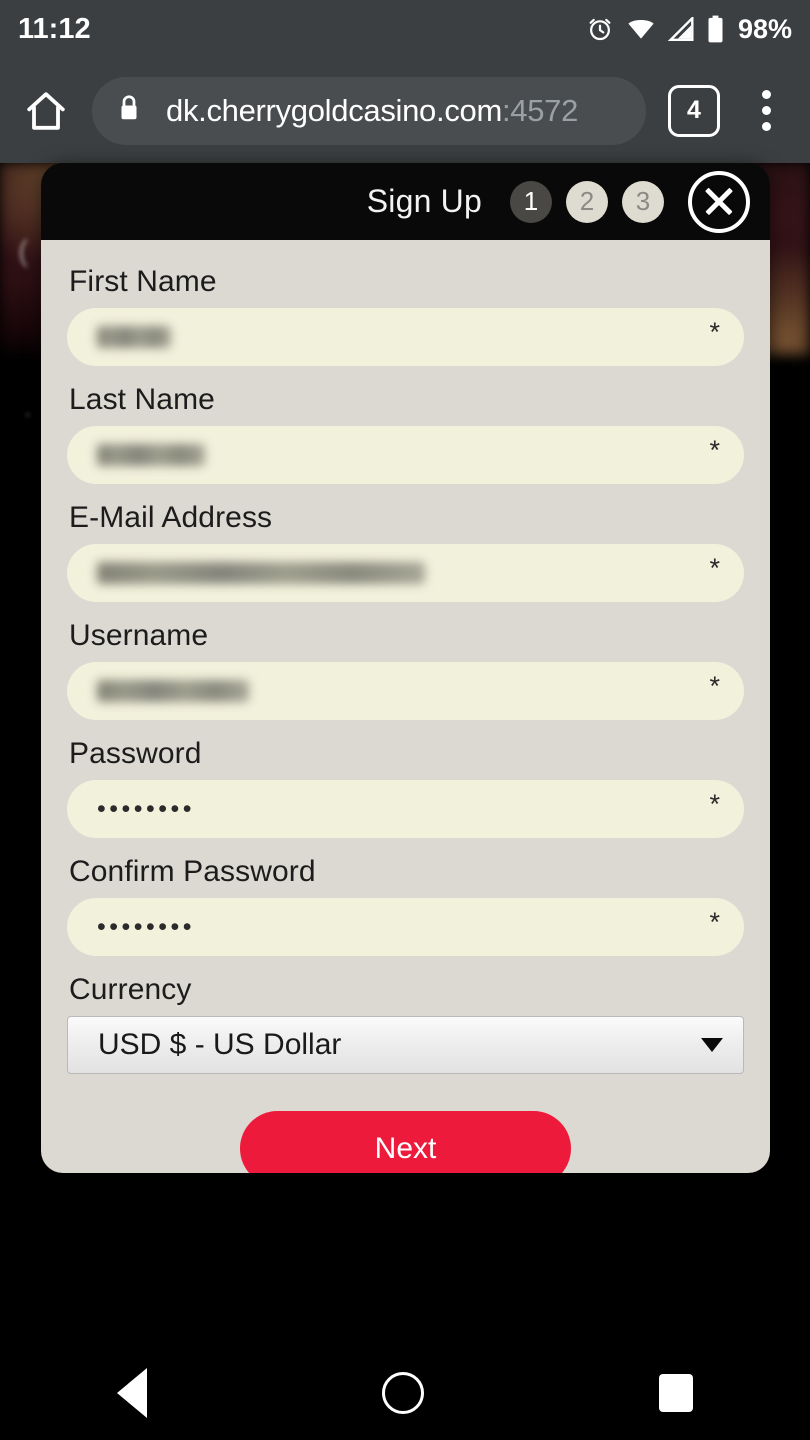 This screenshot has height=1440, width=810. I want to click on status-clock: 11:12, so click(54, 28).